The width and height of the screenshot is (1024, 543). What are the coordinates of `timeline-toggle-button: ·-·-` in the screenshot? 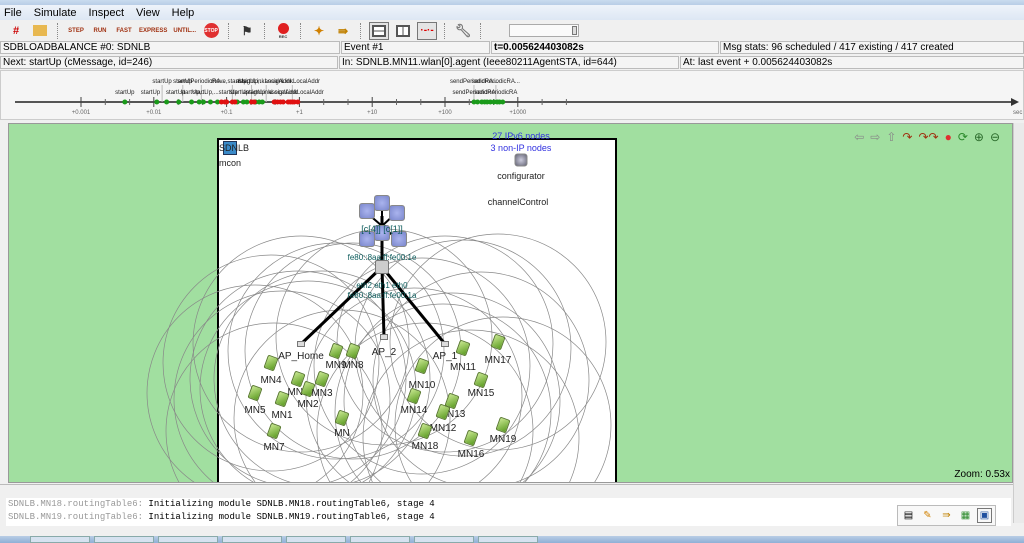 It's located at (427, 30).